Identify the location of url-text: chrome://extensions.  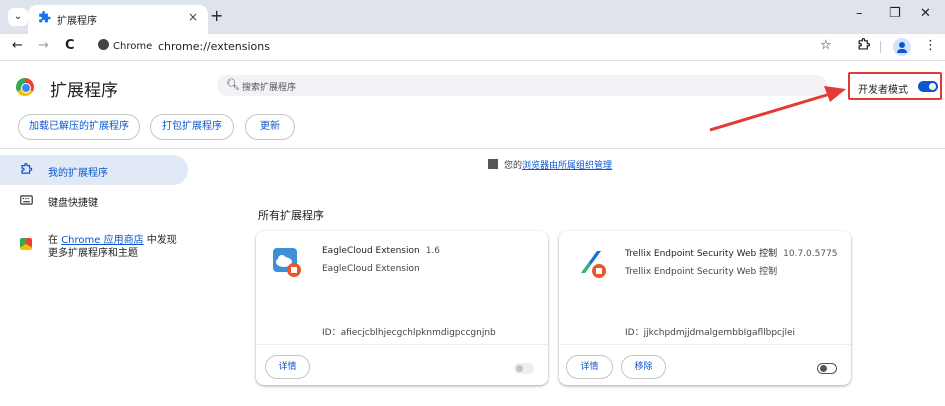
(214, 46).